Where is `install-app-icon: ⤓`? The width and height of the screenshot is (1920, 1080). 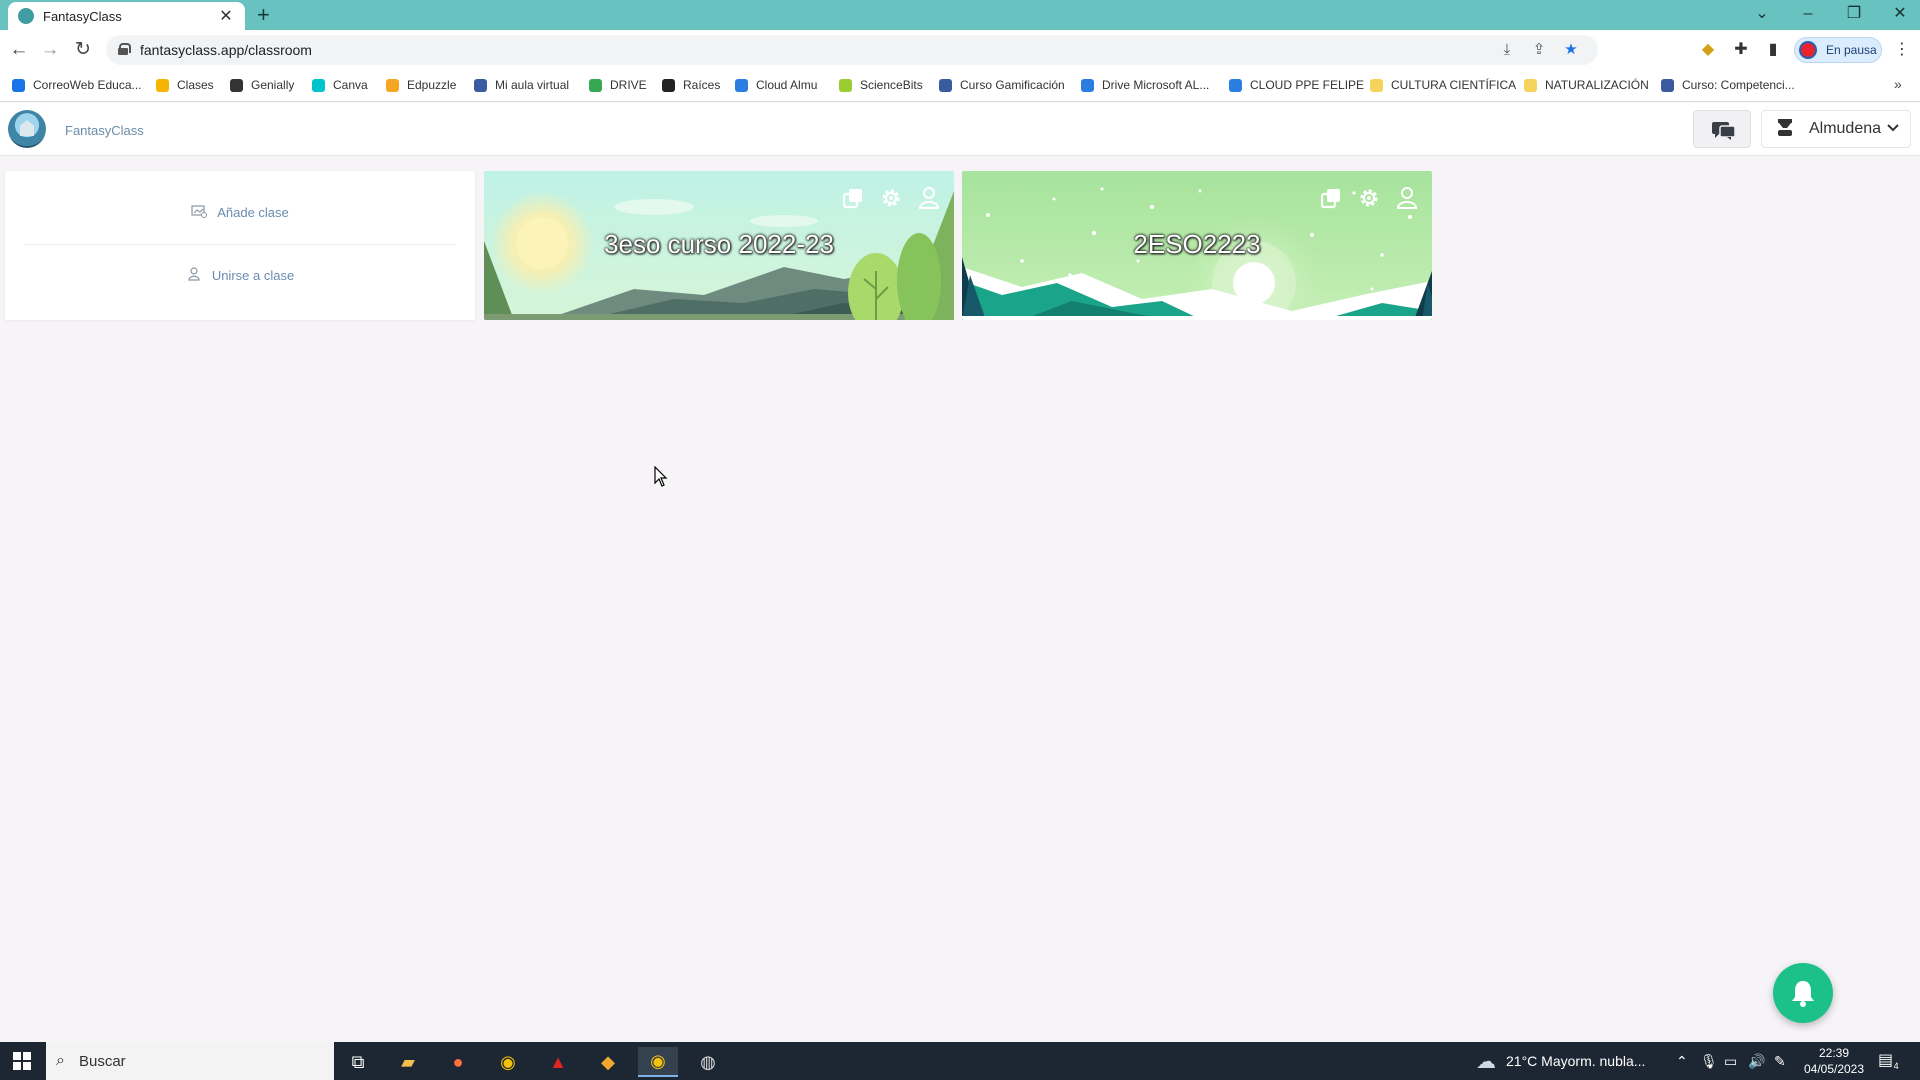
install-app-icon: ⤓ is located at coordinates (1507, 50).